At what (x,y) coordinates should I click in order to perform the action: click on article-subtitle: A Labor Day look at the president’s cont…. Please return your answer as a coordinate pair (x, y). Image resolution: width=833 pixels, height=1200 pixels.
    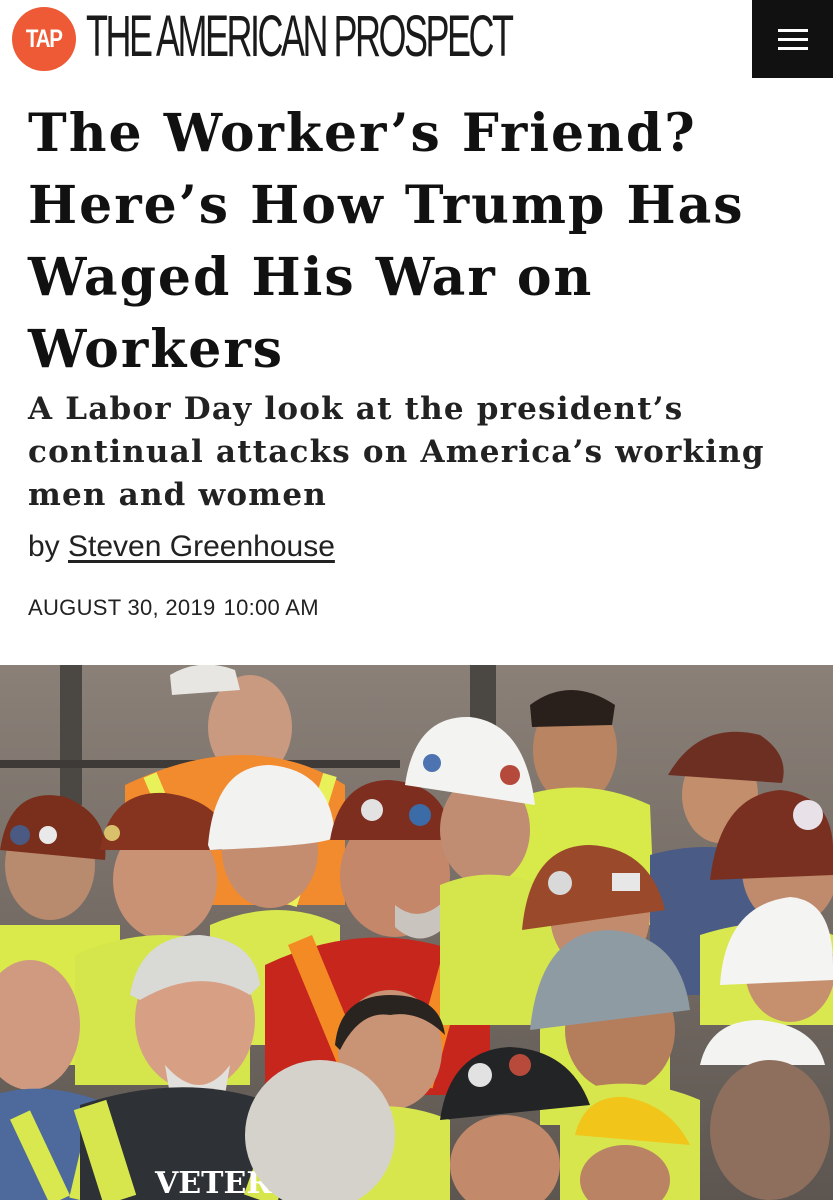
    Looking at the image, I should click on (396, 452).